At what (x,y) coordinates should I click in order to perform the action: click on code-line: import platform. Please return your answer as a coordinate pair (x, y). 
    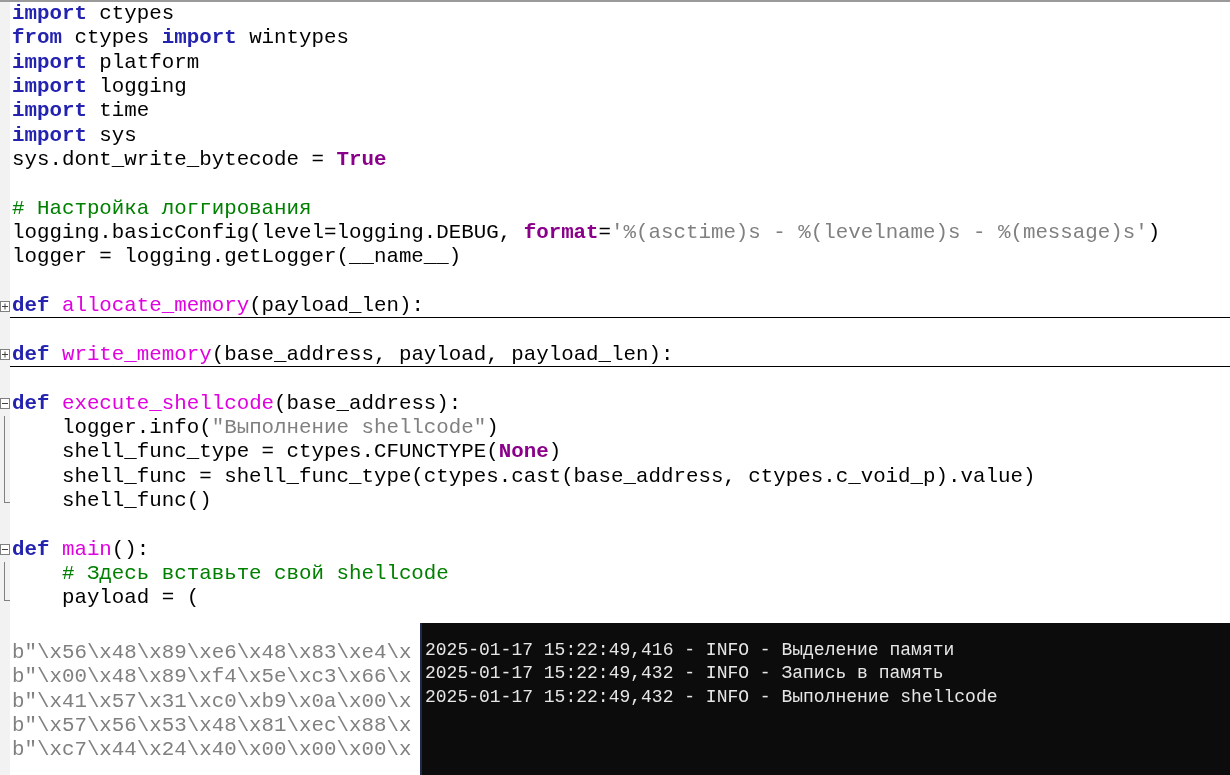
    Looking at the image, I should click on (106, 62).